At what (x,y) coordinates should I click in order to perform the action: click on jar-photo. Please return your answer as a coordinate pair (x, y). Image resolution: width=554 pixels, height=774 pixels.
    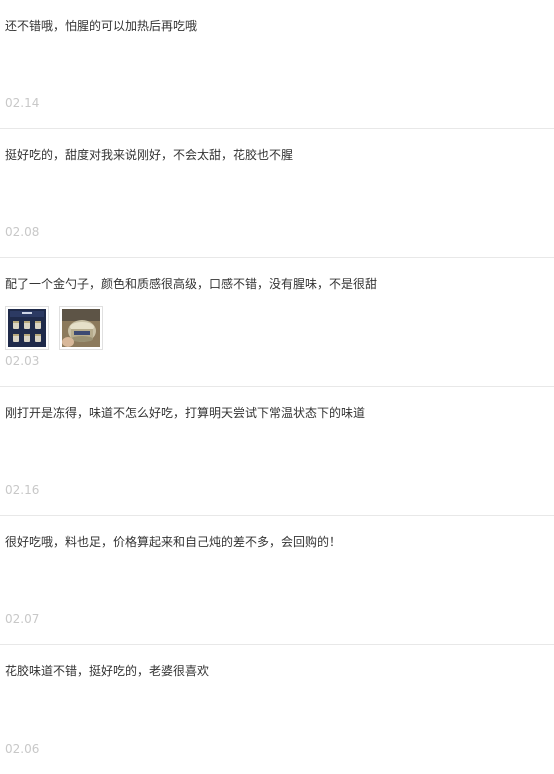
    Looking at the image, I should click on (81, 328).